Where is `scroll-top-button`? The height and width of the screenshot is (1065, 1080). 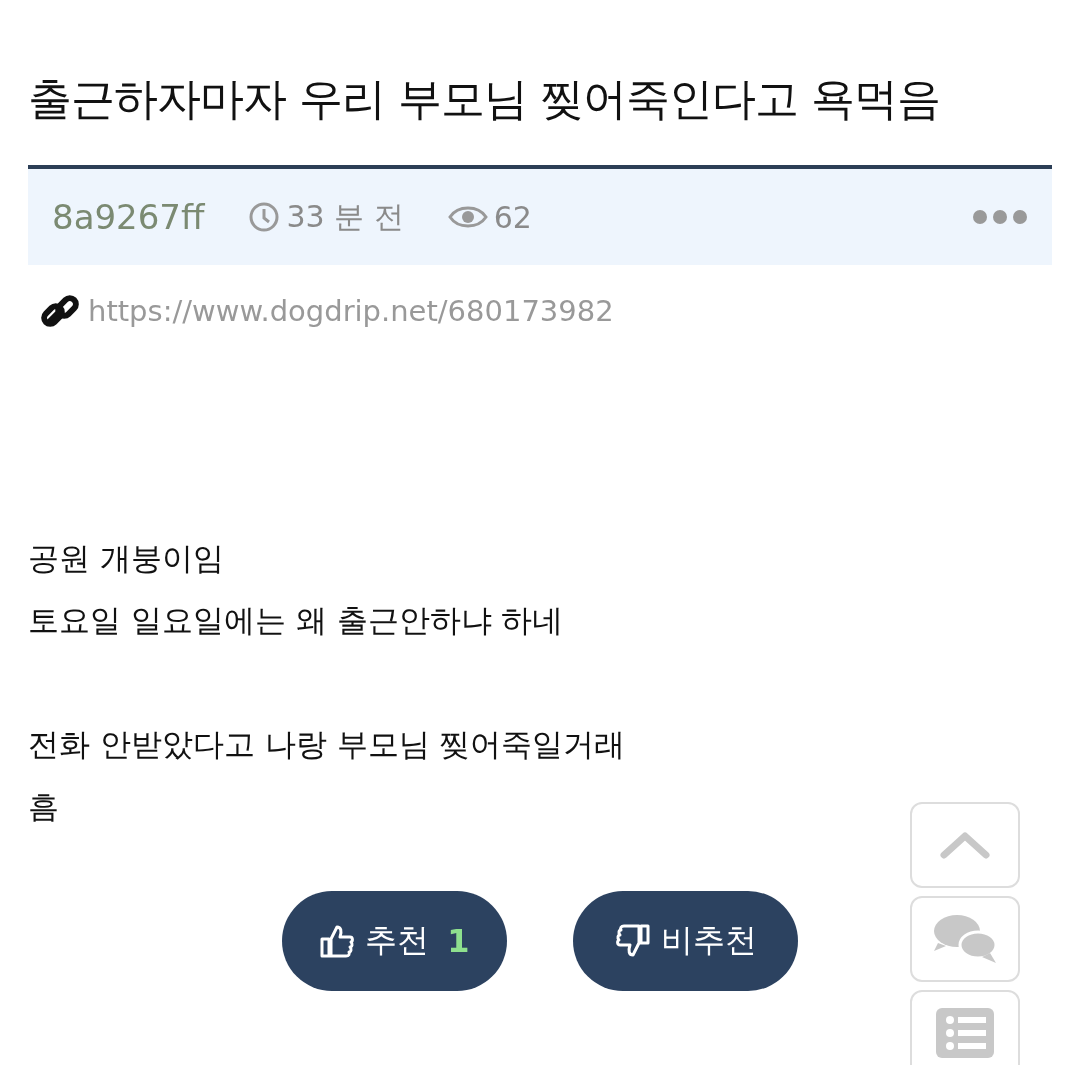
scroll-top-button is located at coordinates (965, 845).